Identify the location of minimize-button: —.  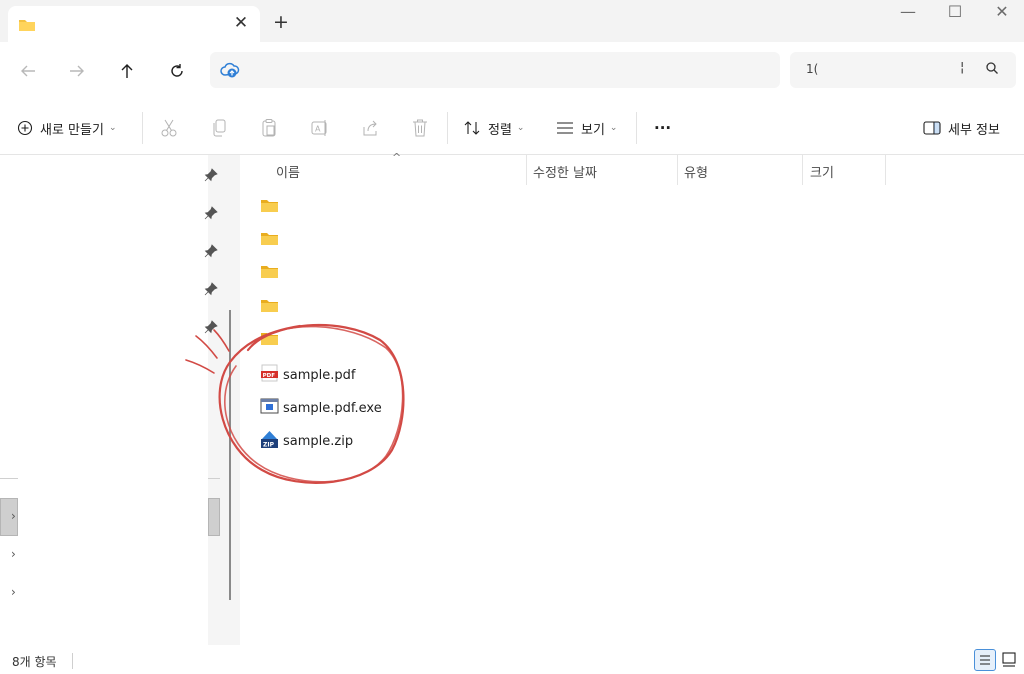
(908, 11).